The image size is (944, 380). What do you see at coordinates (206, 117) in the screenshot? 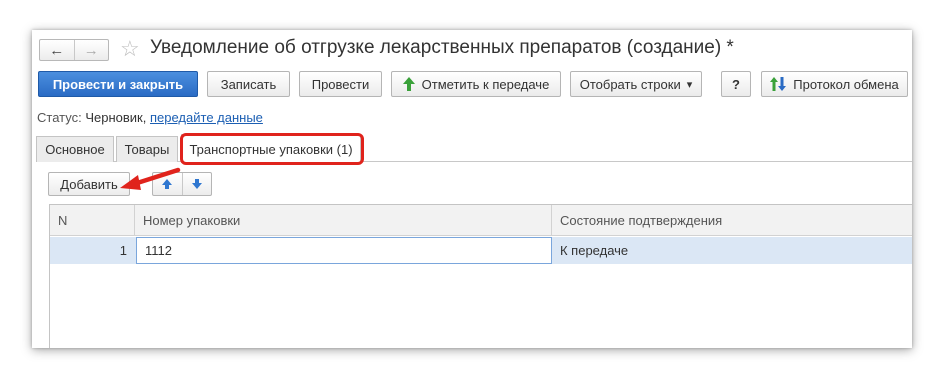
I see `transfer-data-link: передайте данные` at bounding box center [206, 117].